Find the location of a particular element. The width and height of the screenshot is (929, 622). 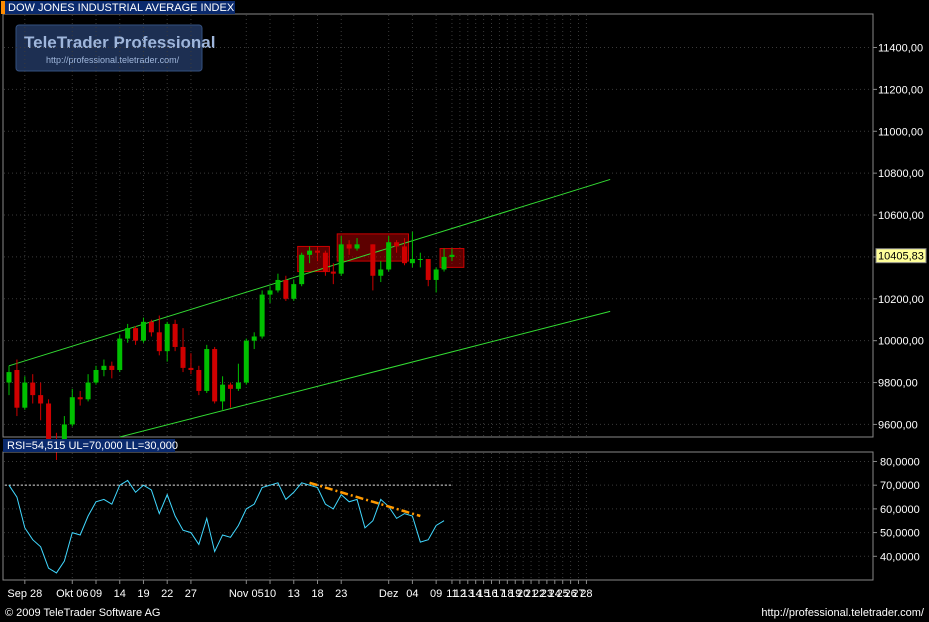

x-tick-label: 27 is located at coordinates (191, 594).